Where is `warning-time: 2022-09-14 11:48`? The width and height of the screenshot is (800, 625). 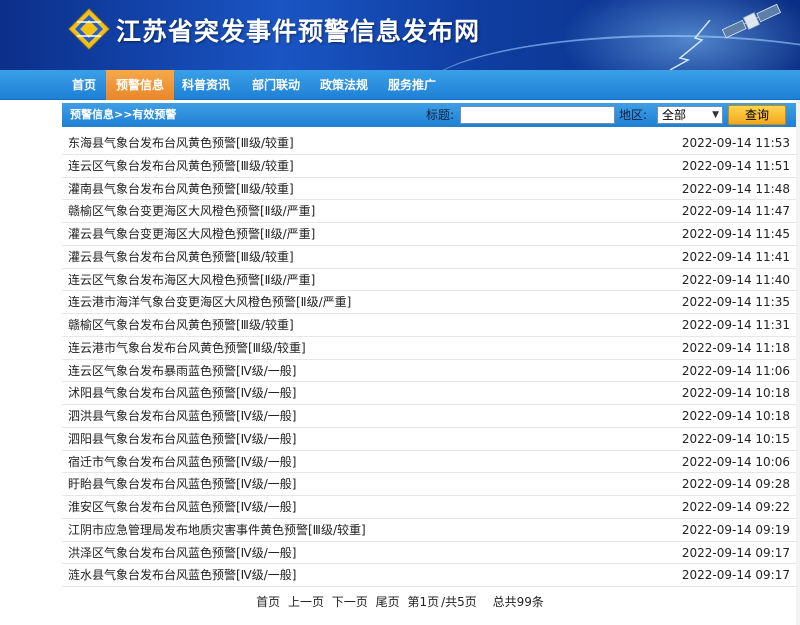
warning-time: 2022-09-14 11:48 is located at coordinates (735, 188).